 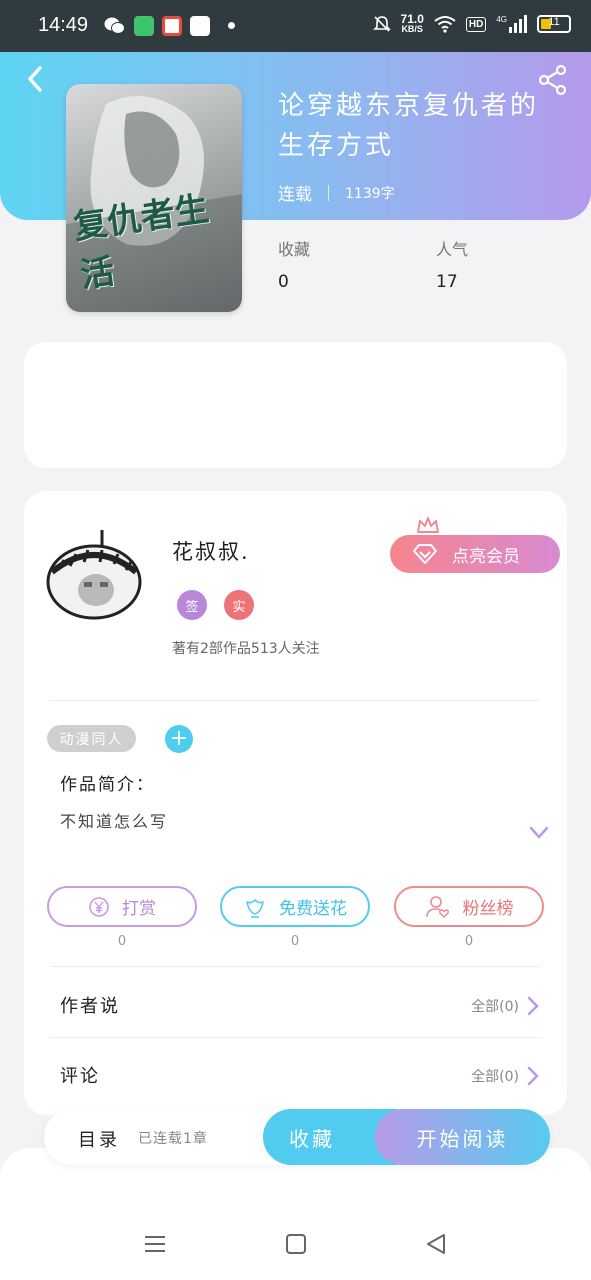 What do you see at coordinates (231, 25) in the screenshot?
I see `notification-dot-icon` at bounding box center [231, 25].